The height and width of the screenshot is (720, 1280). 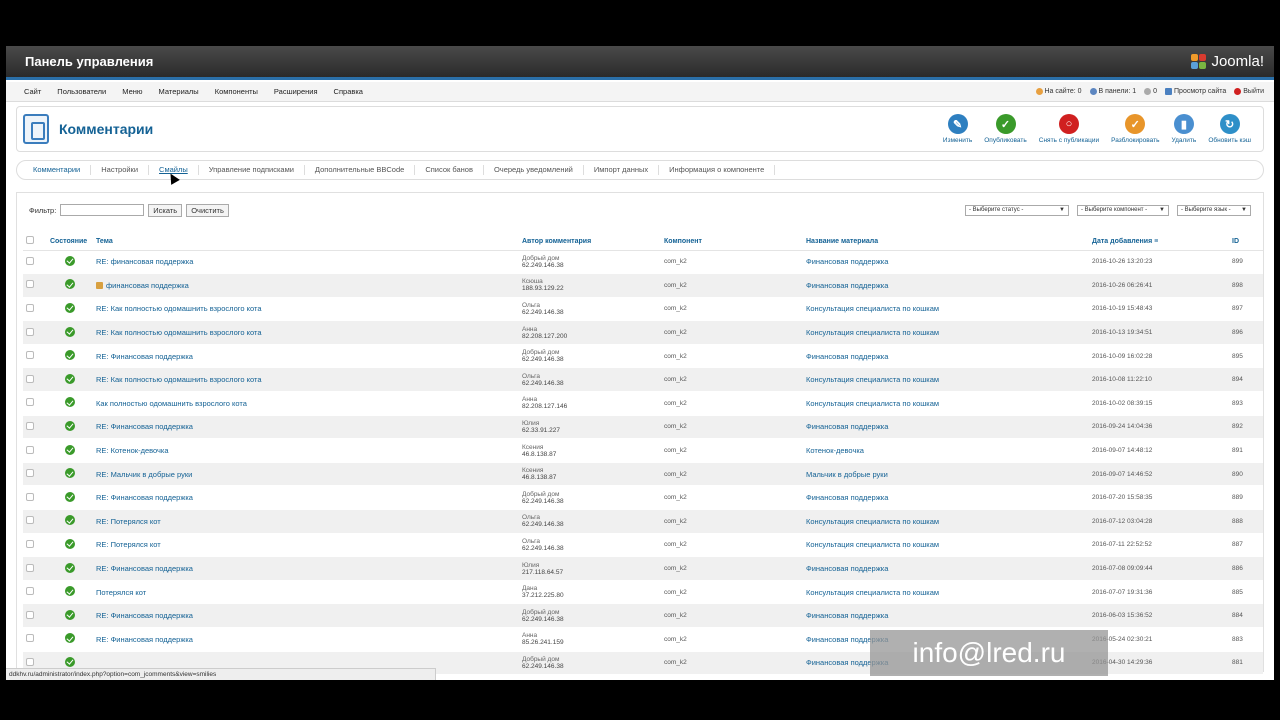 I want to click on toolbar-button: ↻ Обновить кэш, so click(x=1229, y=129).